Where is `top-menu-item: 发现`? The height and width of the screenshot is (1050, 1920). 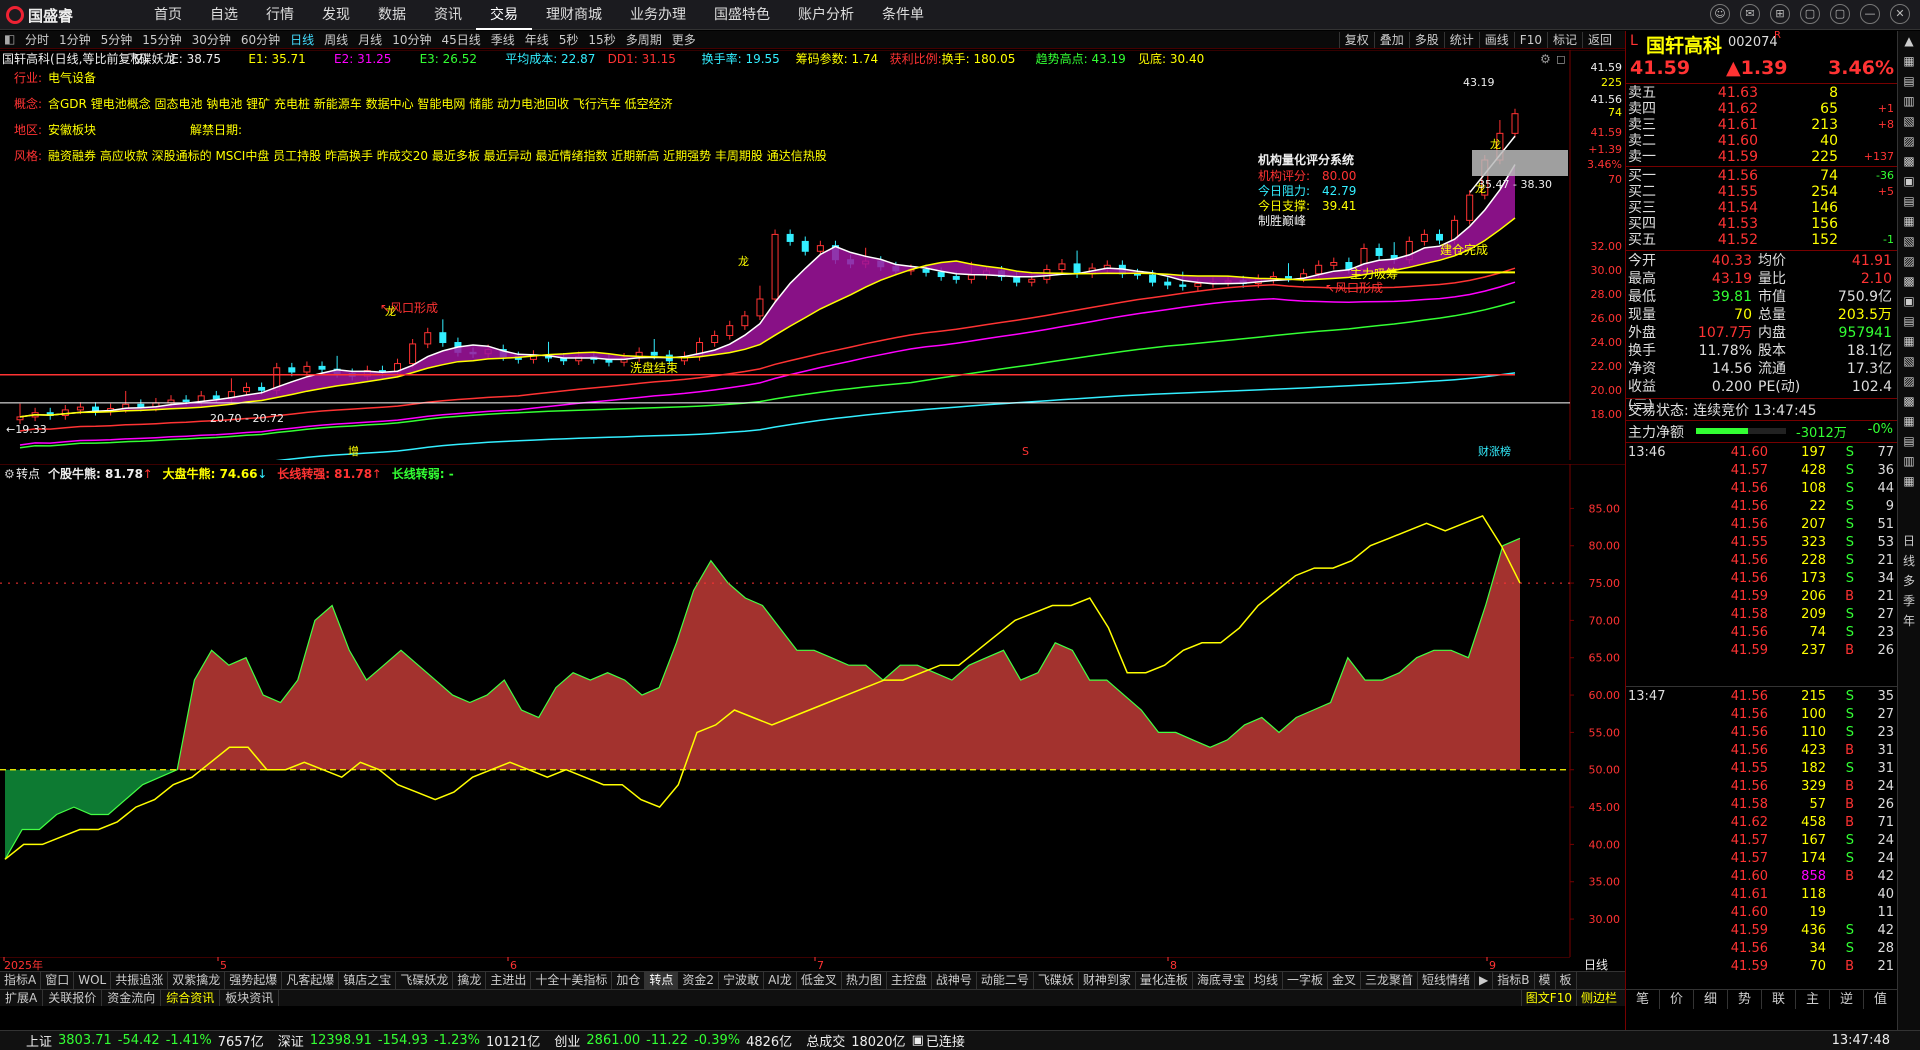 top-menu-item: 发现 is located at coordinates (336, 15).